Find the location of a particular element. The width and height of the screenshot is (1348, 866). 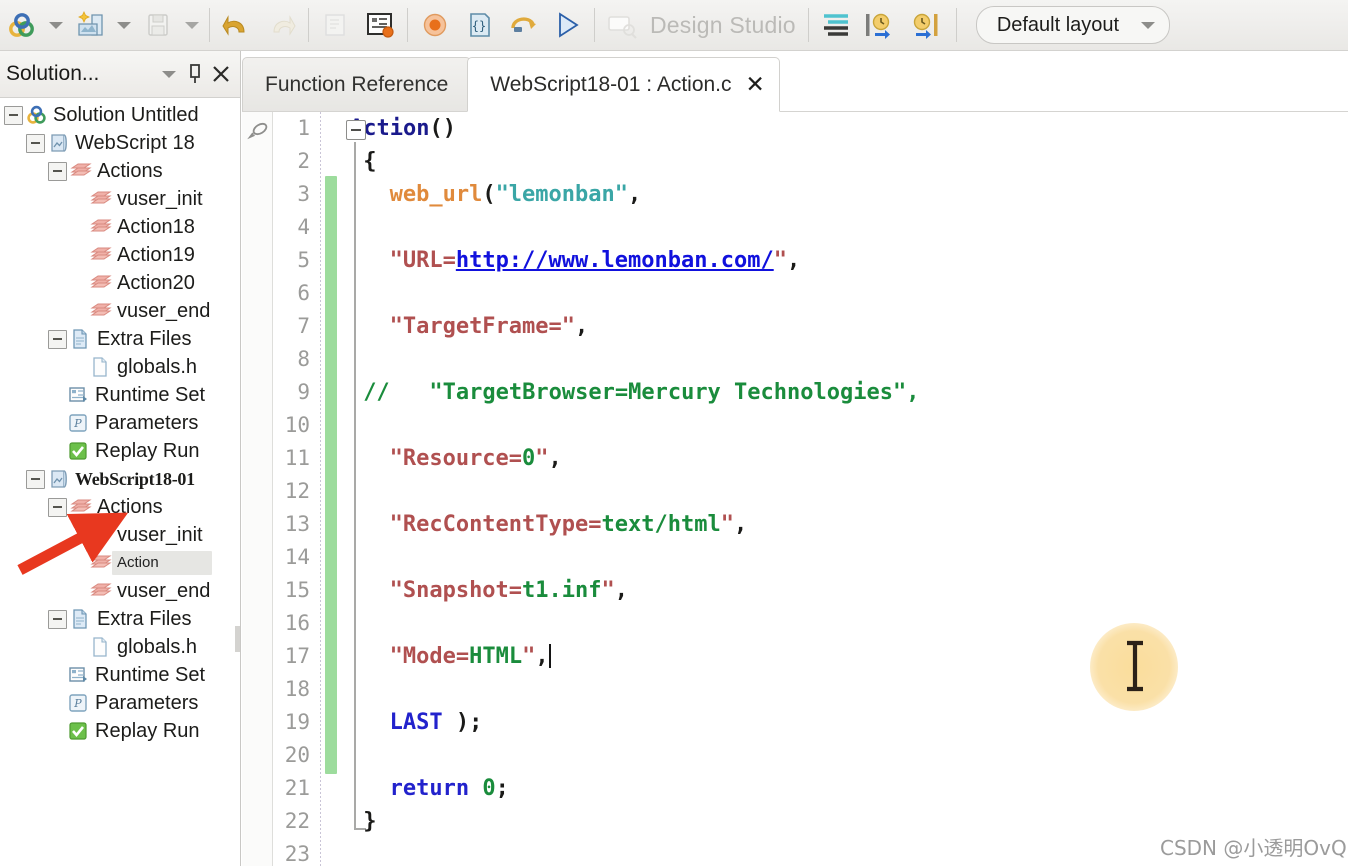

code-line: 7 "TargetFrame=", is located at coordinates (795, 326).